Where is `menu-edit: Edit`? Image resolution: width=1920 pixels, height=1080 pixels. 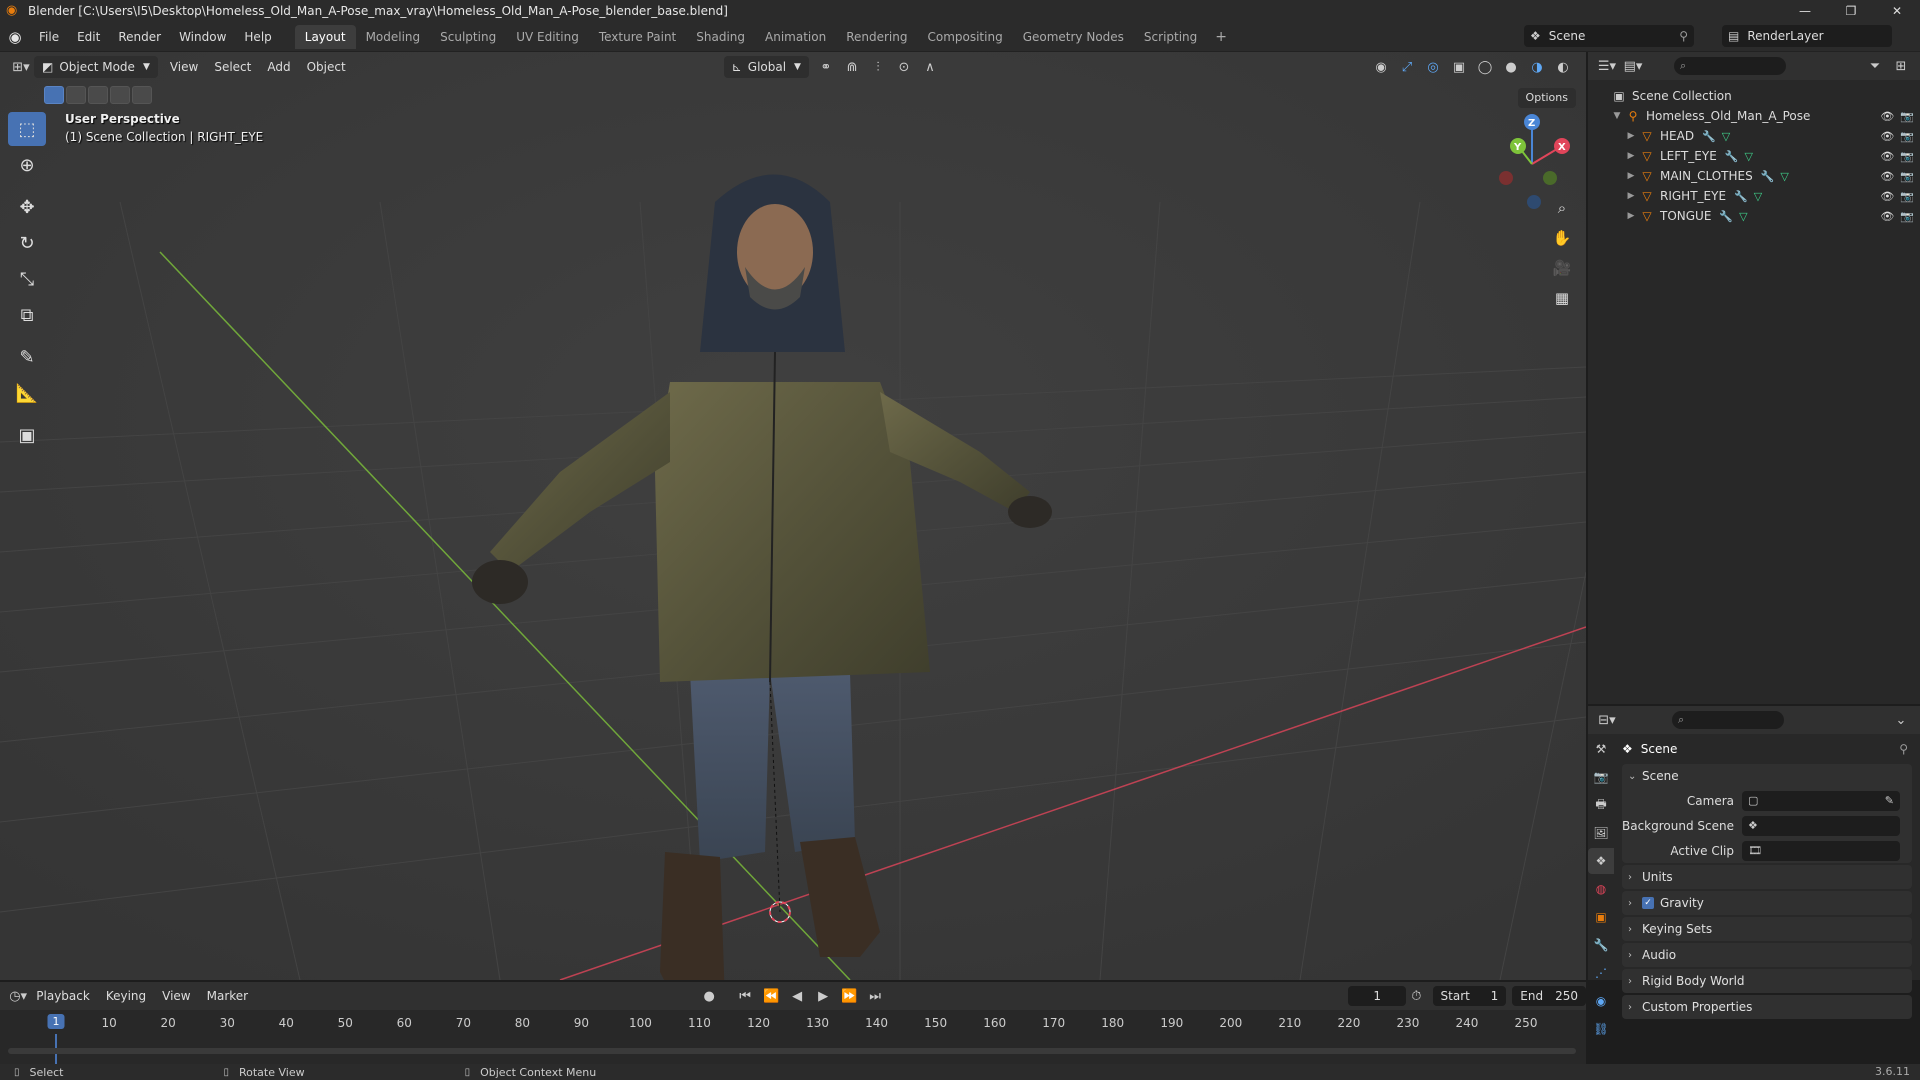
menu-edit: Edit is located at coordinates (88, 37).